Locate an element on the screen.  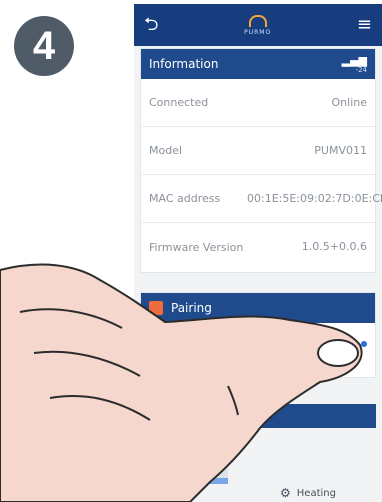
info-label: MAC address is located at coordinates (185, 198).